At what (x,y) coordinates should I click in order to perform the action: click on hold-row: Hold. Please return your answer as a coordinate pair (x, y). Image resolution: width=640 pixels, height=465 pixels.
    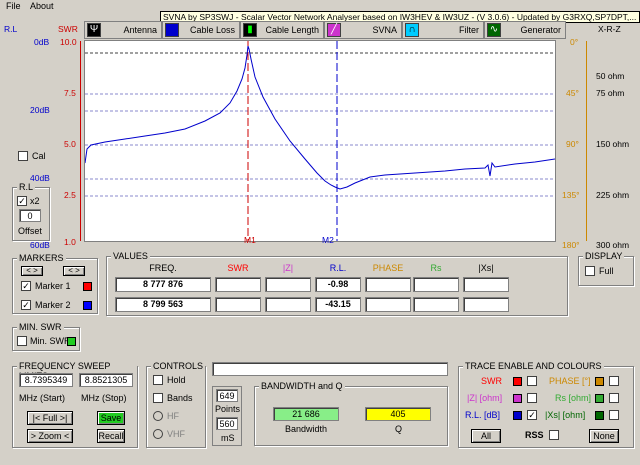
    Looking at the image, I should click on (169, 380).